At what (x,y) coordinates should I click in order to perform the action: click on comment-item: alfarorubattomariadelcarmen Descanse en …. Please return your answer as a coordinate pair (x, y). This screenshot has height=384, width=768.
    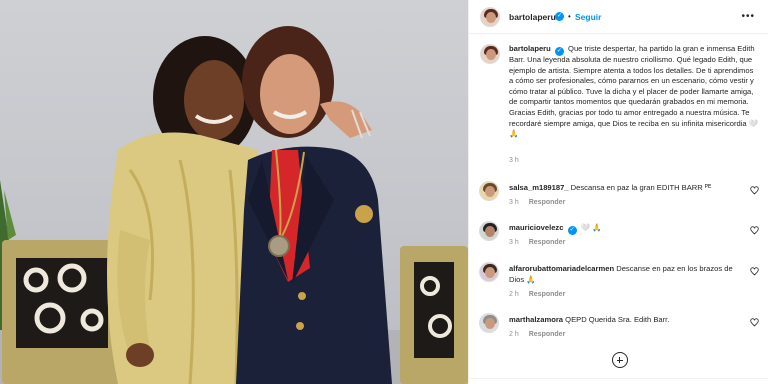
    Looking at the image, I should click on (623, 274).